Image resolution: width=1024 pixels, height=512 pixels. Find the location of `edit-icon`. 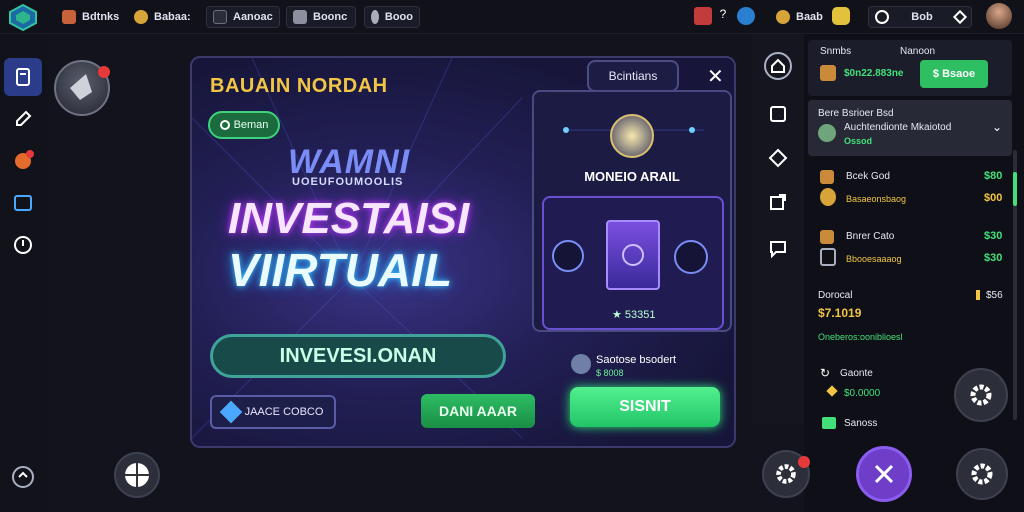

edit-icon is located at coordinates (24, 118).